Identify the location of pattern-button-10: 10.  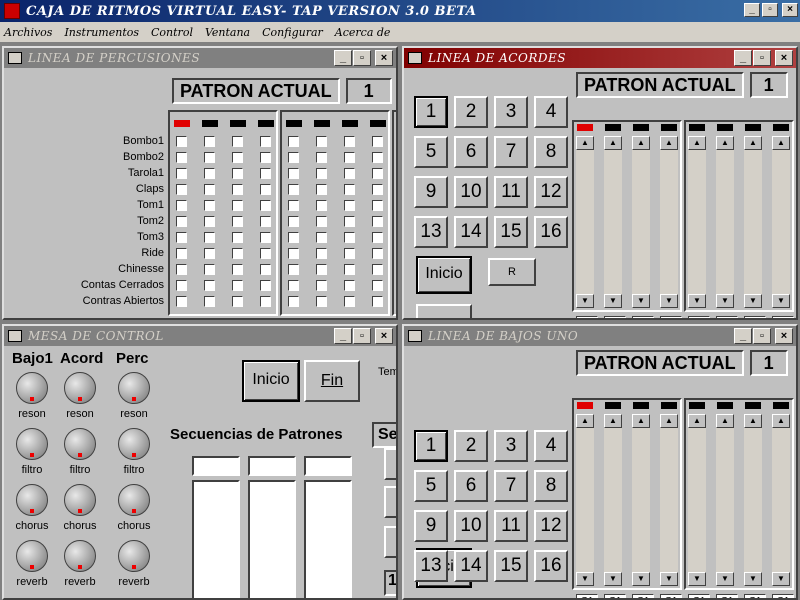
(471, 192).